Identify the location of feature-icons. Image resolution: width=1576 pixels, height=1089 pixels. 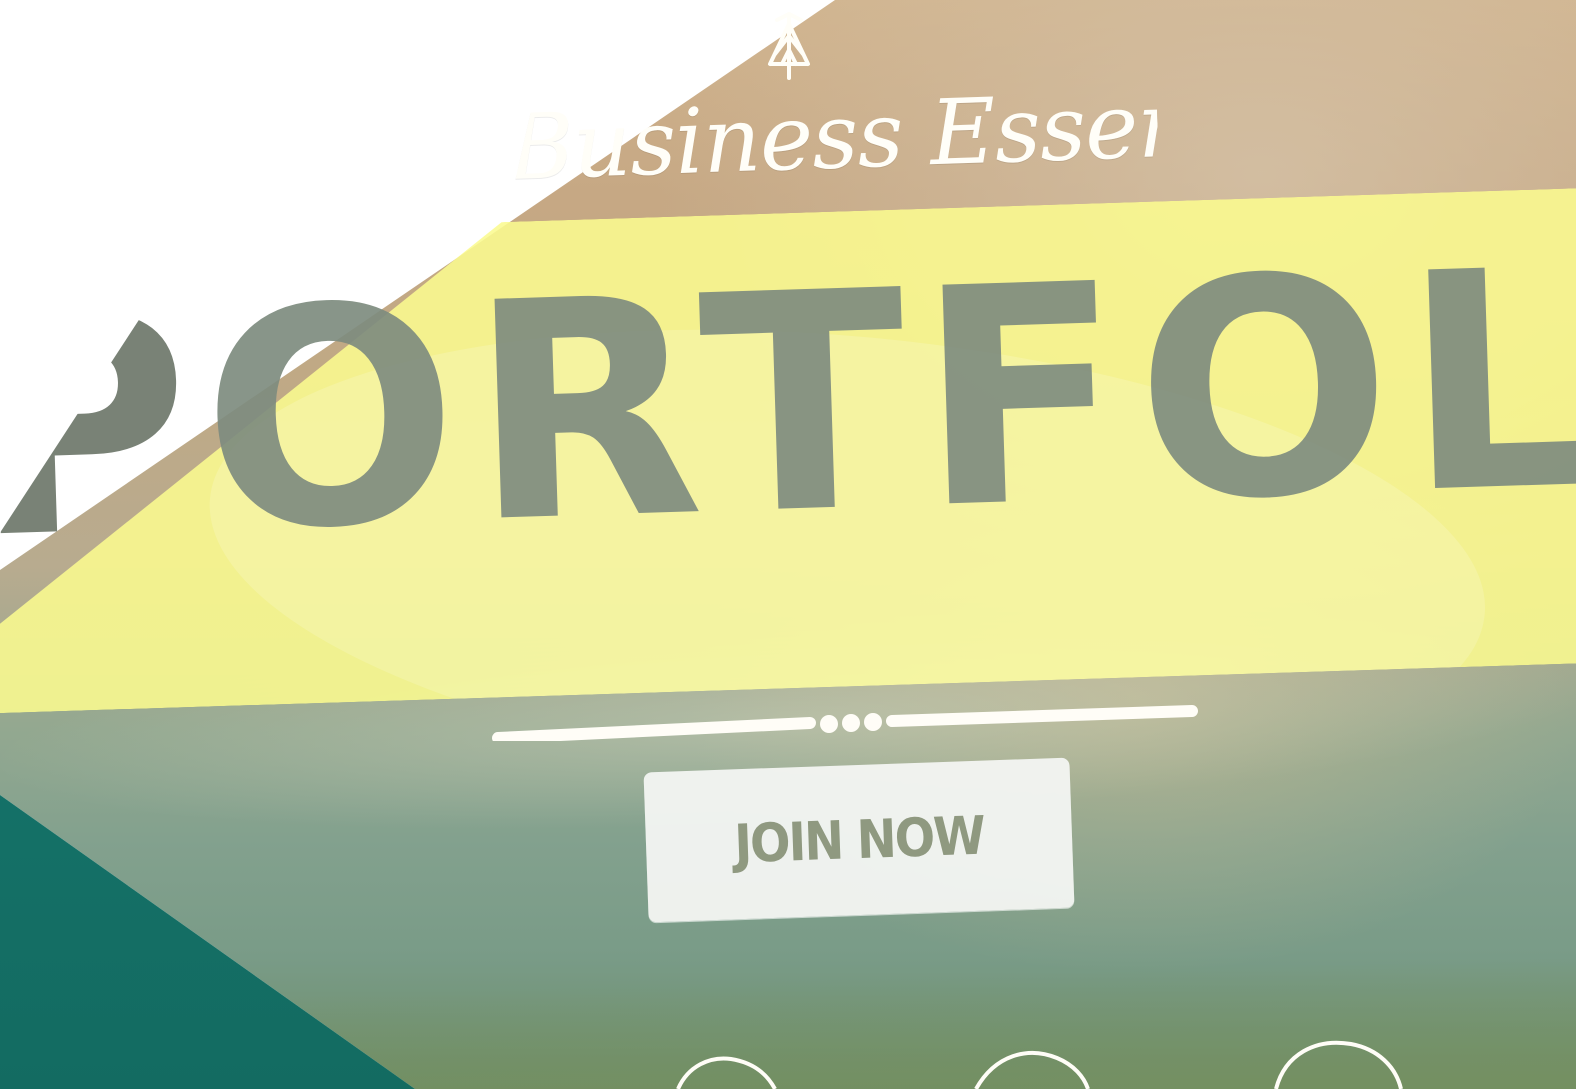
(1039, 1064).